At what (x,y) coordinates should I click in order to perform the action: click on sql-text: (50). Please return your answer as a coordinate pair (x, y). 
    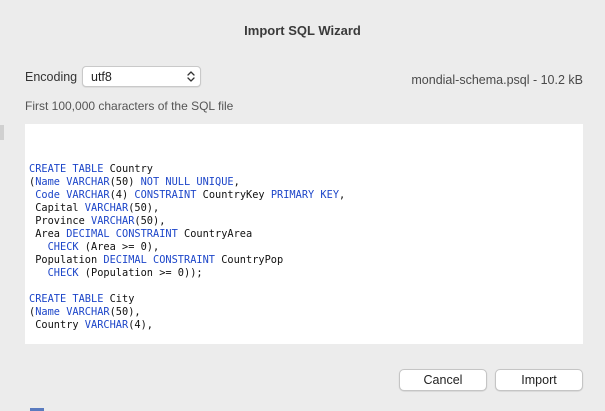
    Looking at the image, I should click on (125, 182).